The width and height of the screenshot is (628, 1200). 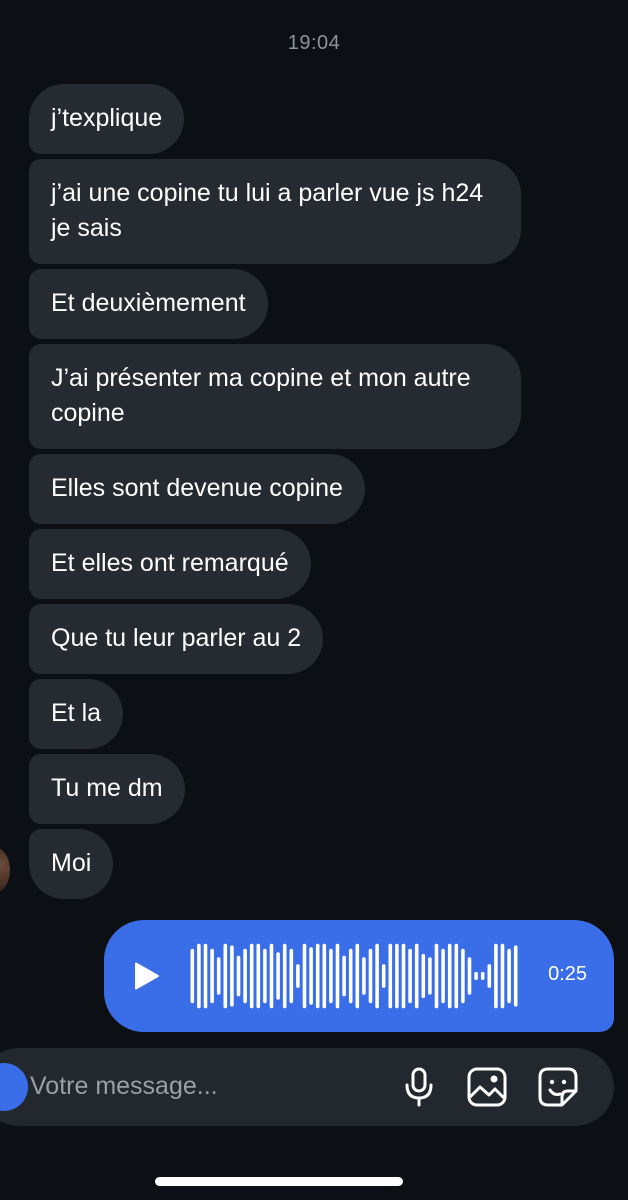 What do you see at coordinates (5, 870) in the screenshot?
I see `sender-avatar` at bounding box center [5, 870].